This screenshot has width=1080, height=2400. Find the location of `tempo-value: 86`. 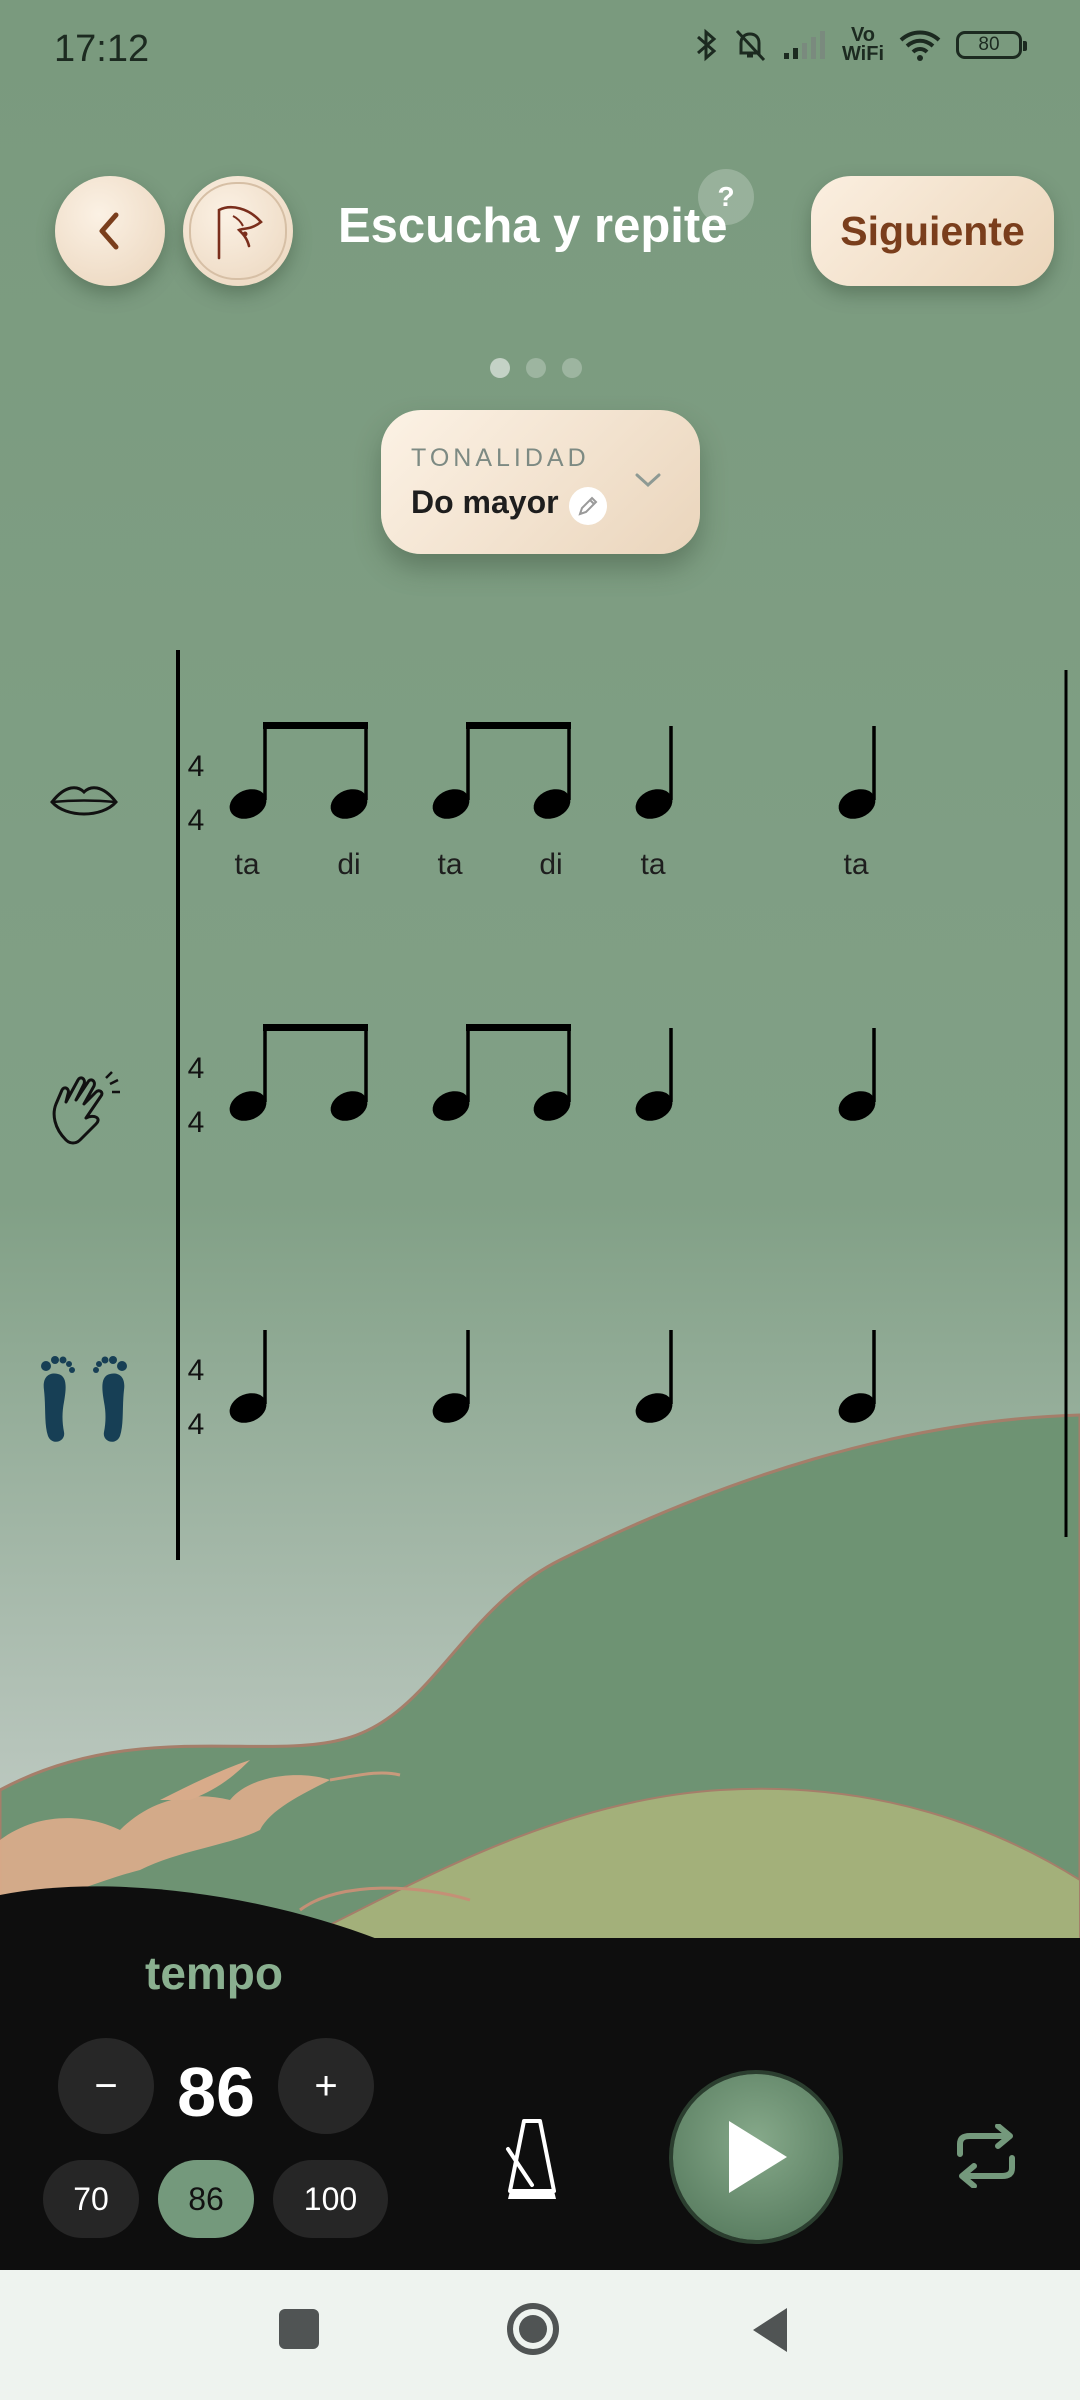

tempo-value: 86 is located at coordinates (216, 2092).